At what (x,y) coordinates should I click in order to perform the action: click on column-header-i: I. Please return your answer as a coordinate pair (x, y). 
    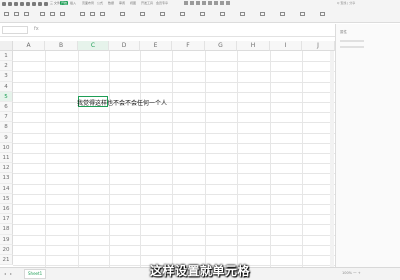
    Looking at the image, I should click on (286, 46).